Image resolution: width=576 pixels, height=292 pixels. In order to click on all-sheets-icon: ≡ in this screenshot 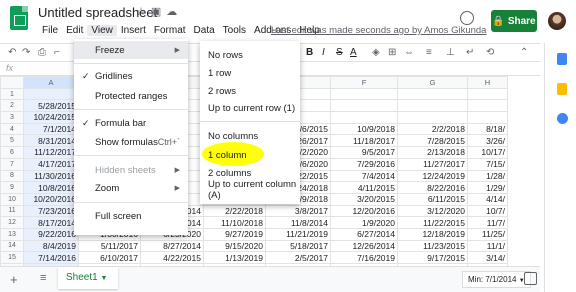, I will do `click(43, 278)`.